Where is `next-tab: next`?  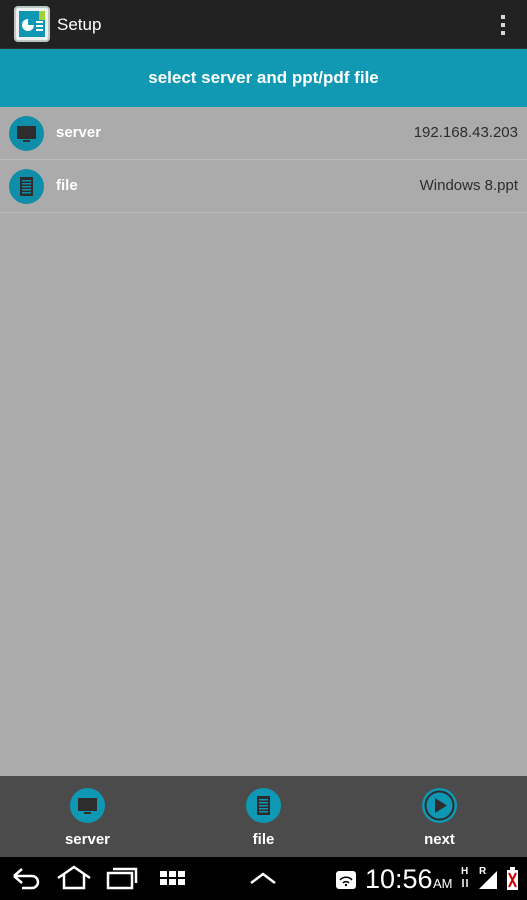
next-tab: next is located at coordinates (439, 816).